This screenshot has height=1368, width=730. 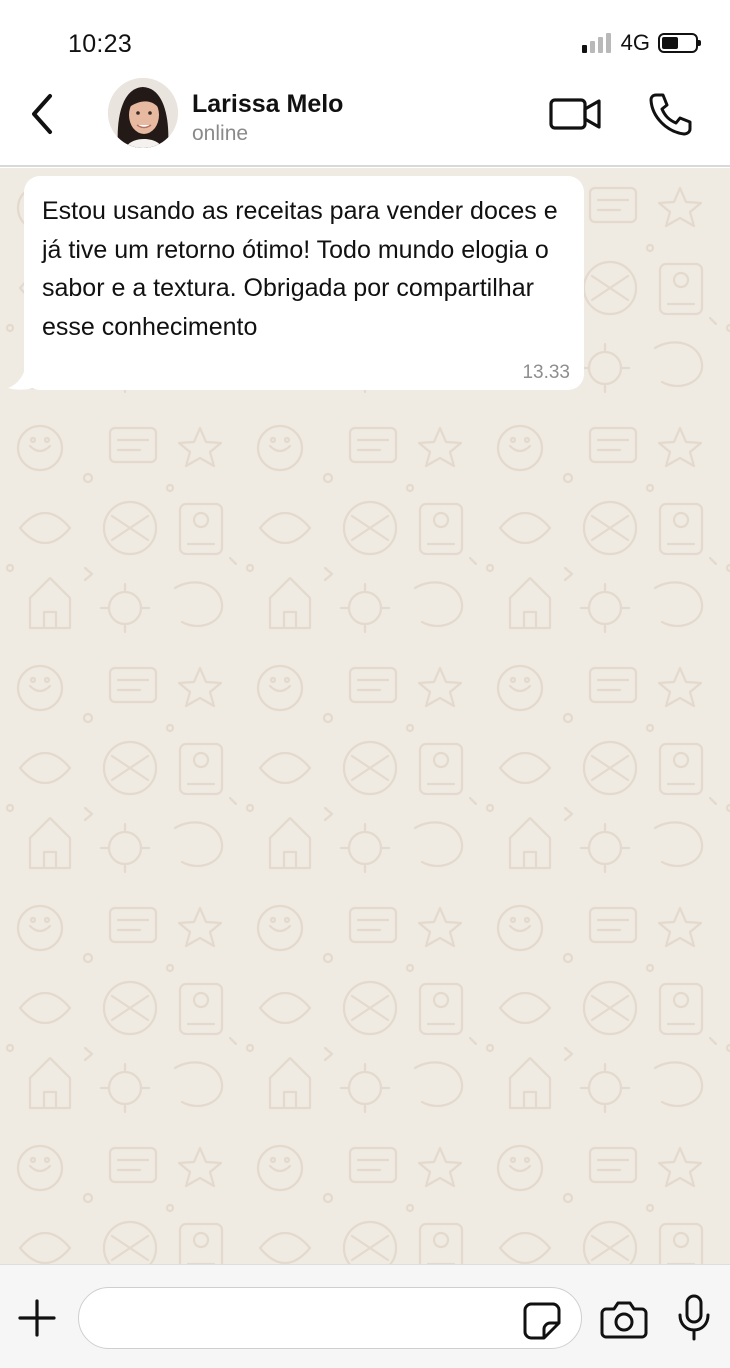 I want to click on battery-fill, so click(x=670, y=43).